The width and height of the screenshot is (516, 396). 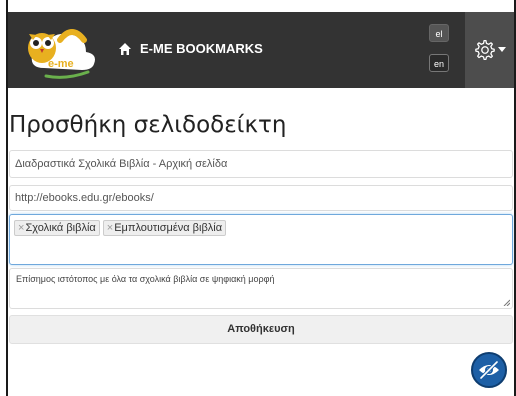 I want to click on settings-dropdown-button, so click(x=489, y=50).